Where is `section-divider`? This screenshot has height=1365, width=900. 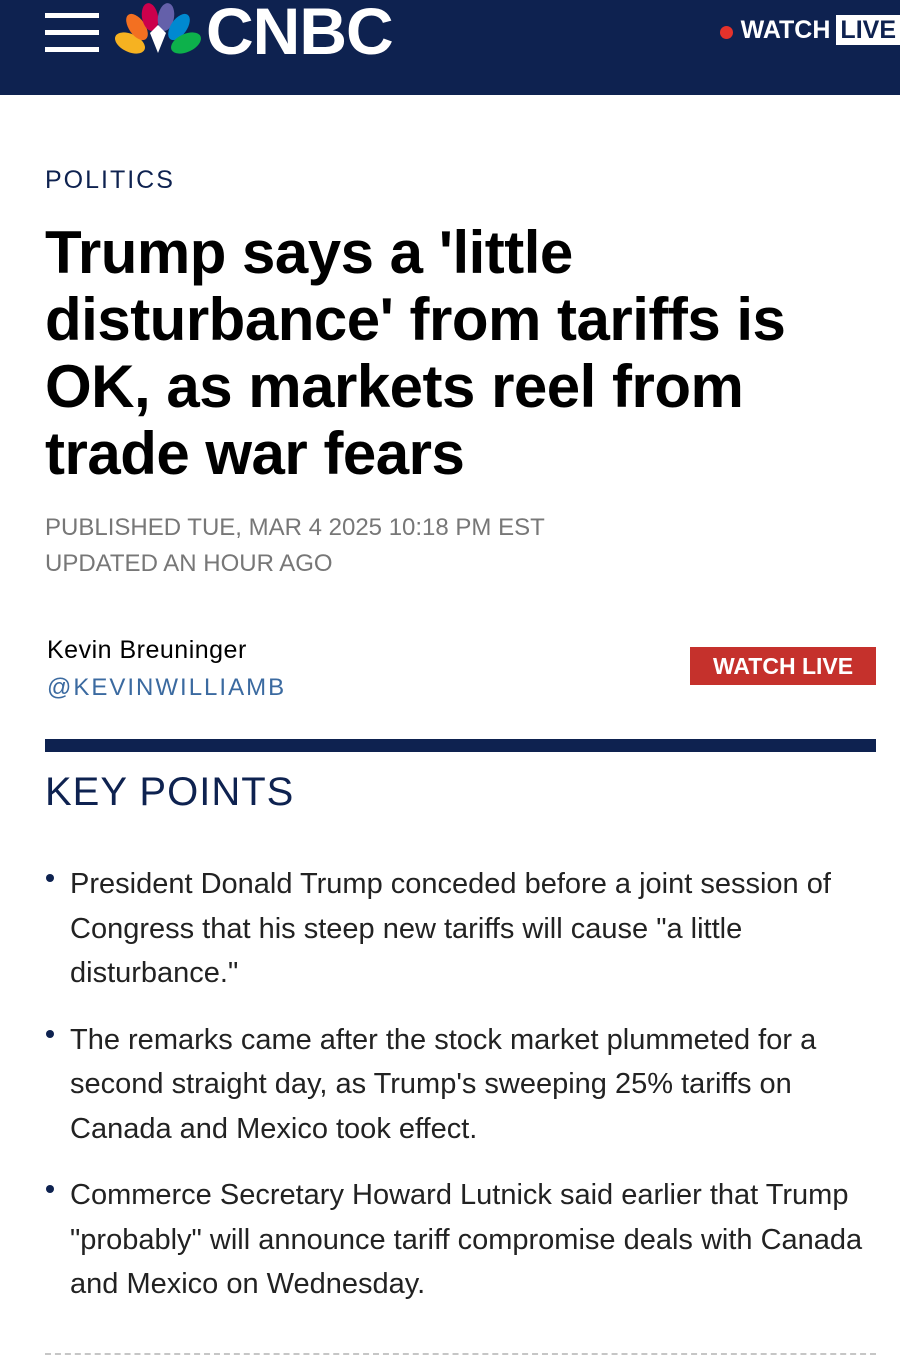 section-divider is located at coordinates (460, 745).